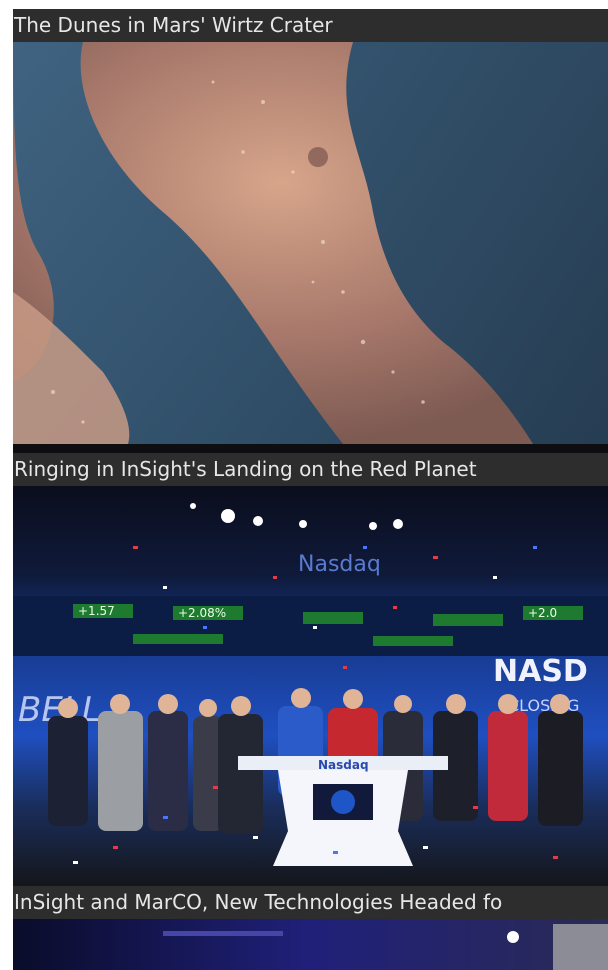 The width and height of the screenshot is (608, 970). I want to click on feed-item-caption: The Dunes in Mars' Wirtz Crater, so click(310, 25).